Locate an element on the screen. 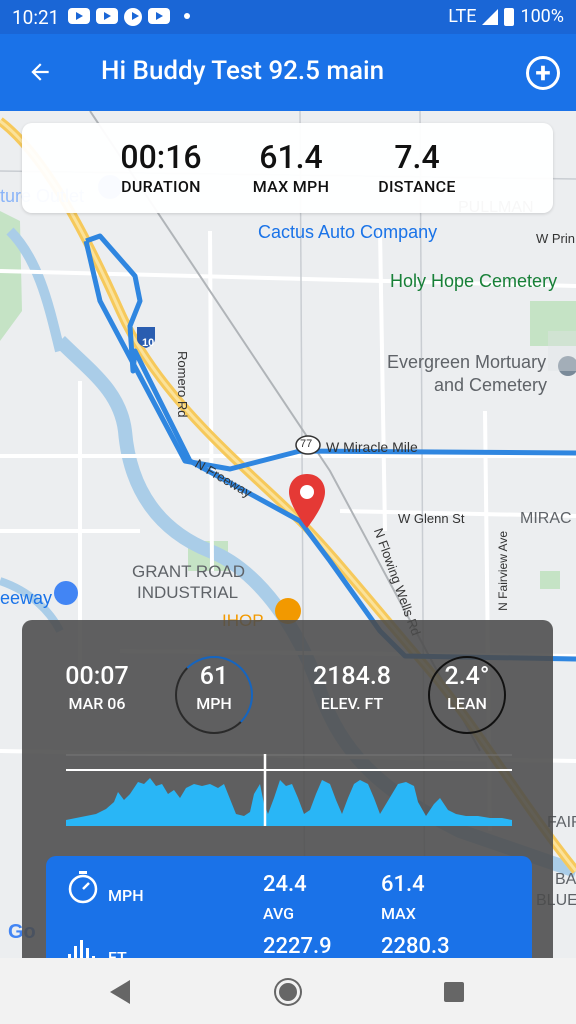 This screenshot has height=1024, width=576. point-time-stat: 00:07 MAR 06 is located at coordinates (97, 687).